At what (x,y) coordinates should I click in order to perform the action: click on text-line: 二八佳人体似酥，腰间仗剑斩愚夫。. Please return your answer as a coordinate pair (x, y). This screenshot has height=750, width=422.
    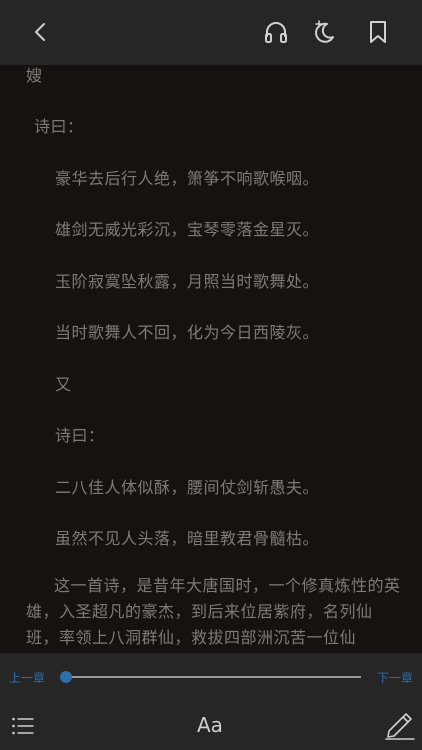
    Looking at the image, I should click on (187, 487).